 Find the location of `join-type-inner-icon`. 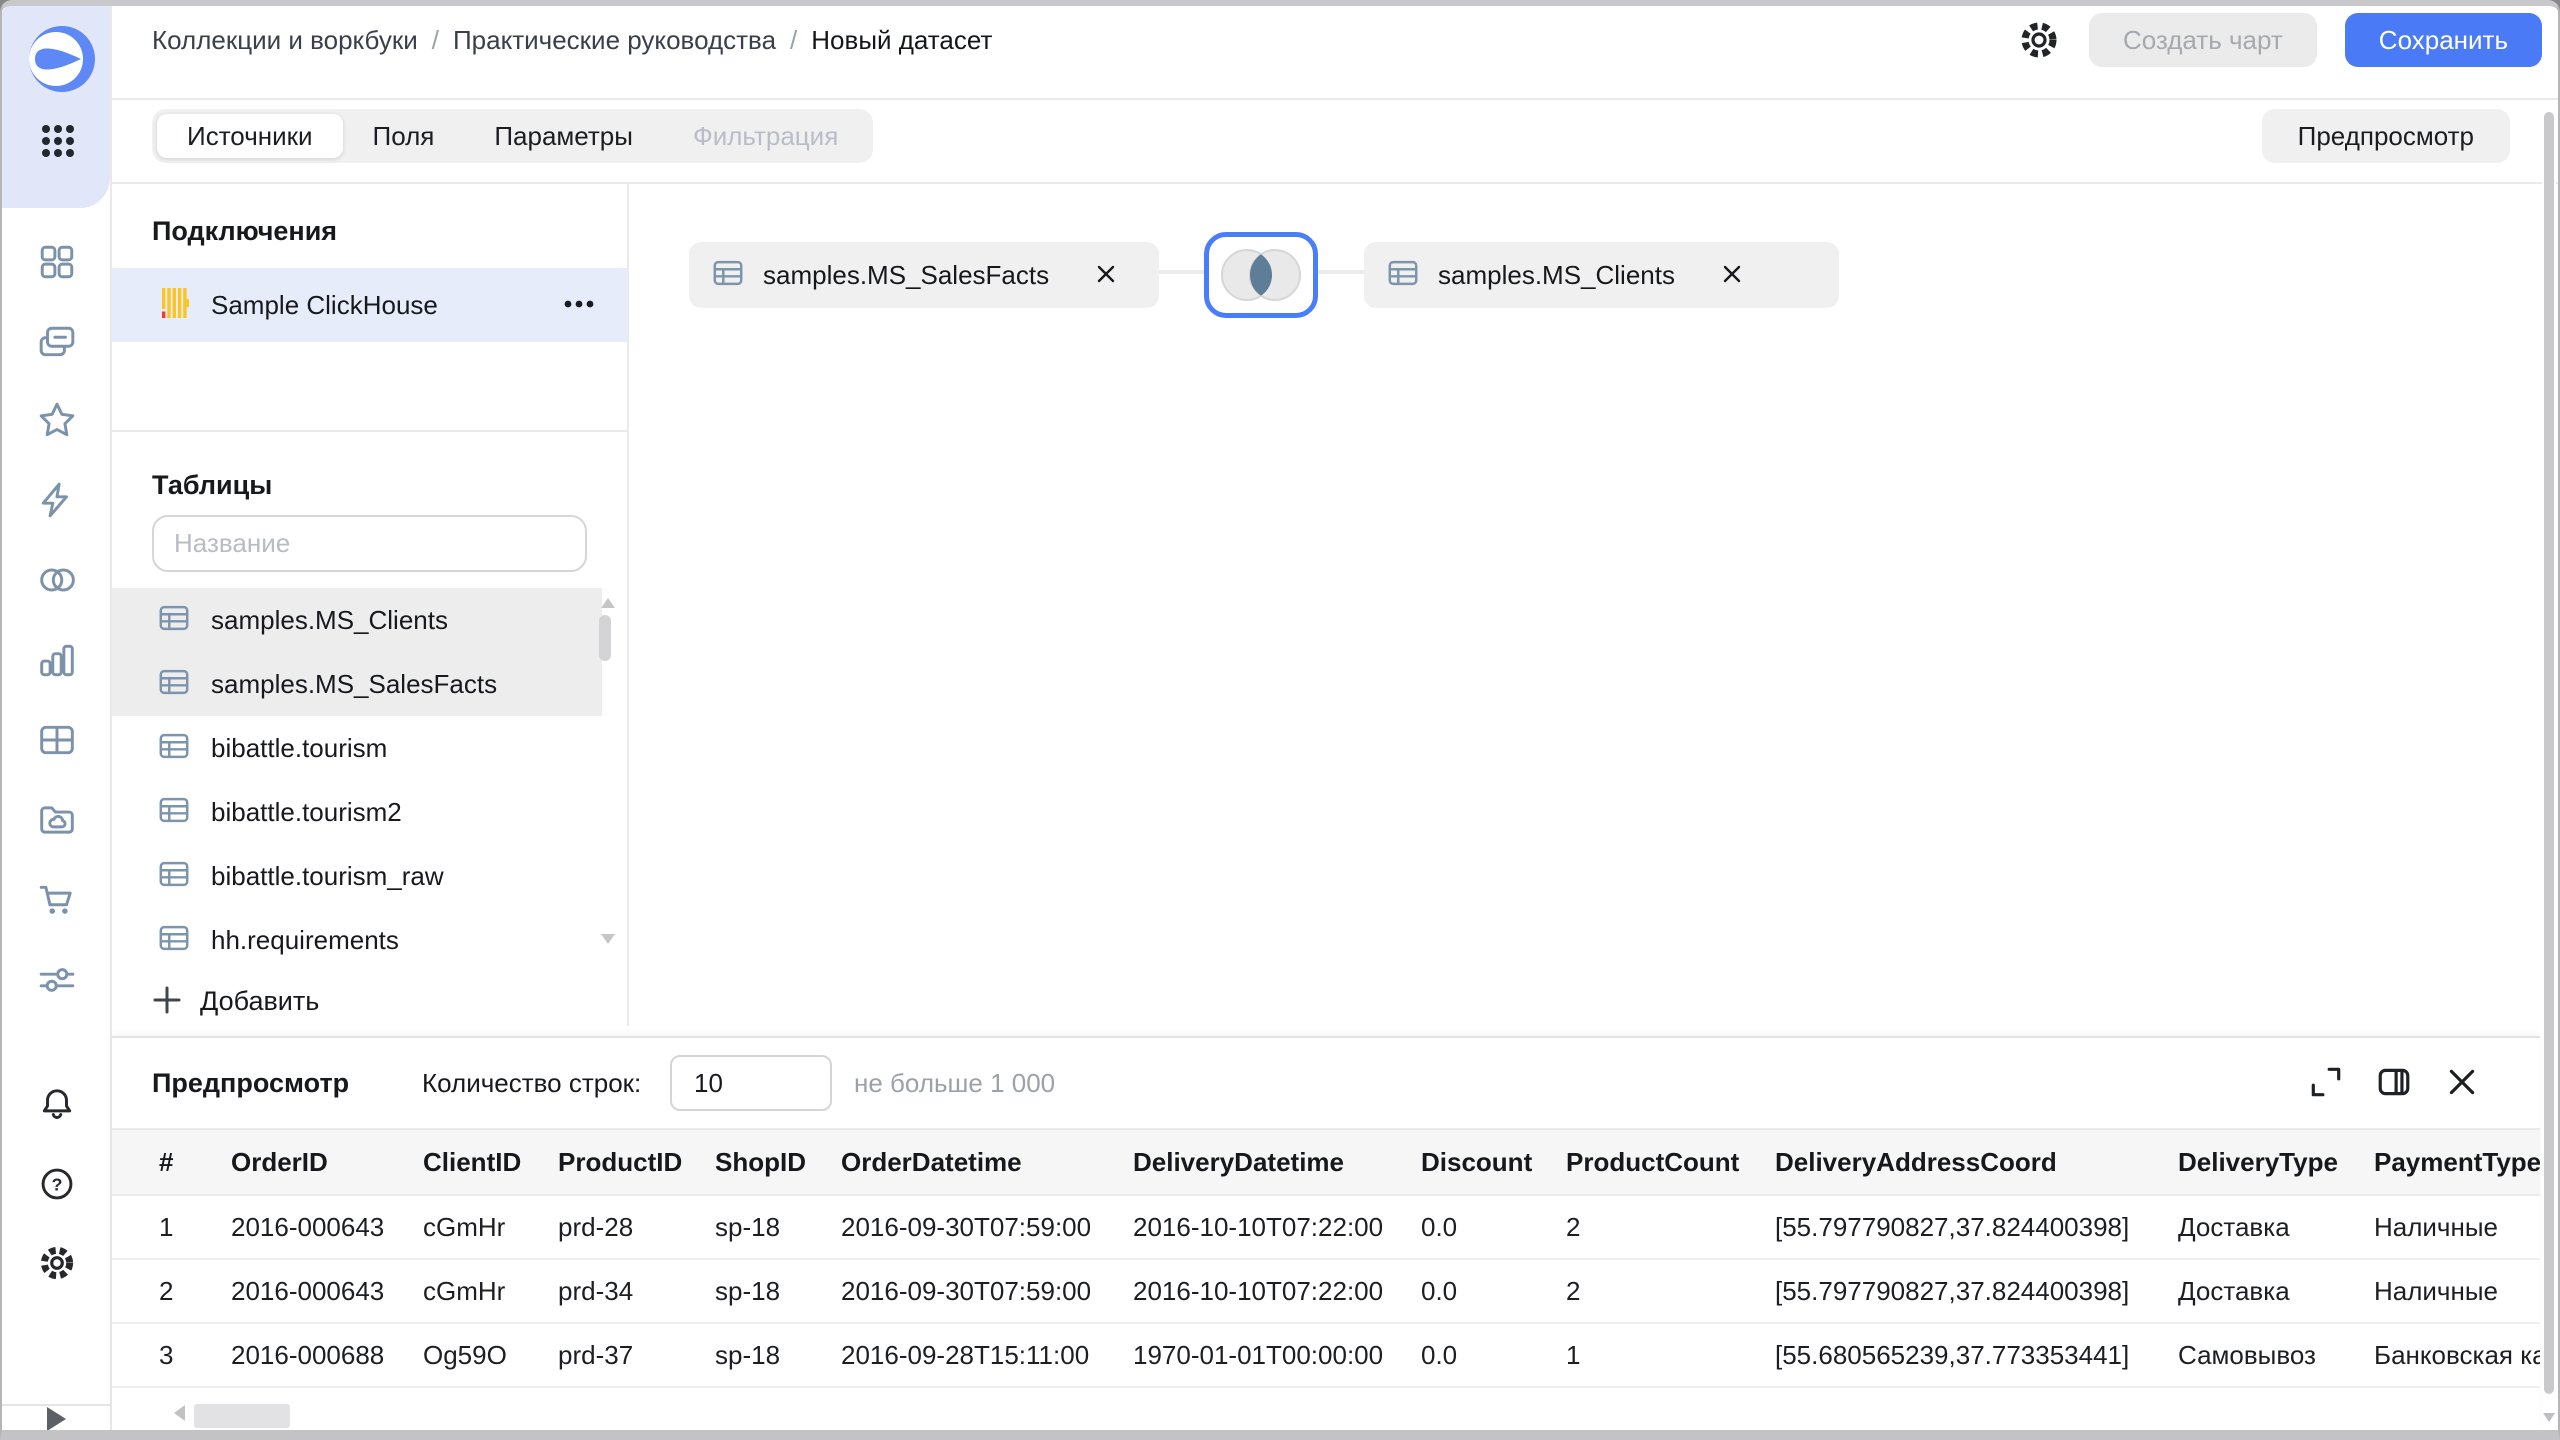

join-type-inner-icon is located at coordinates (1261, 275).